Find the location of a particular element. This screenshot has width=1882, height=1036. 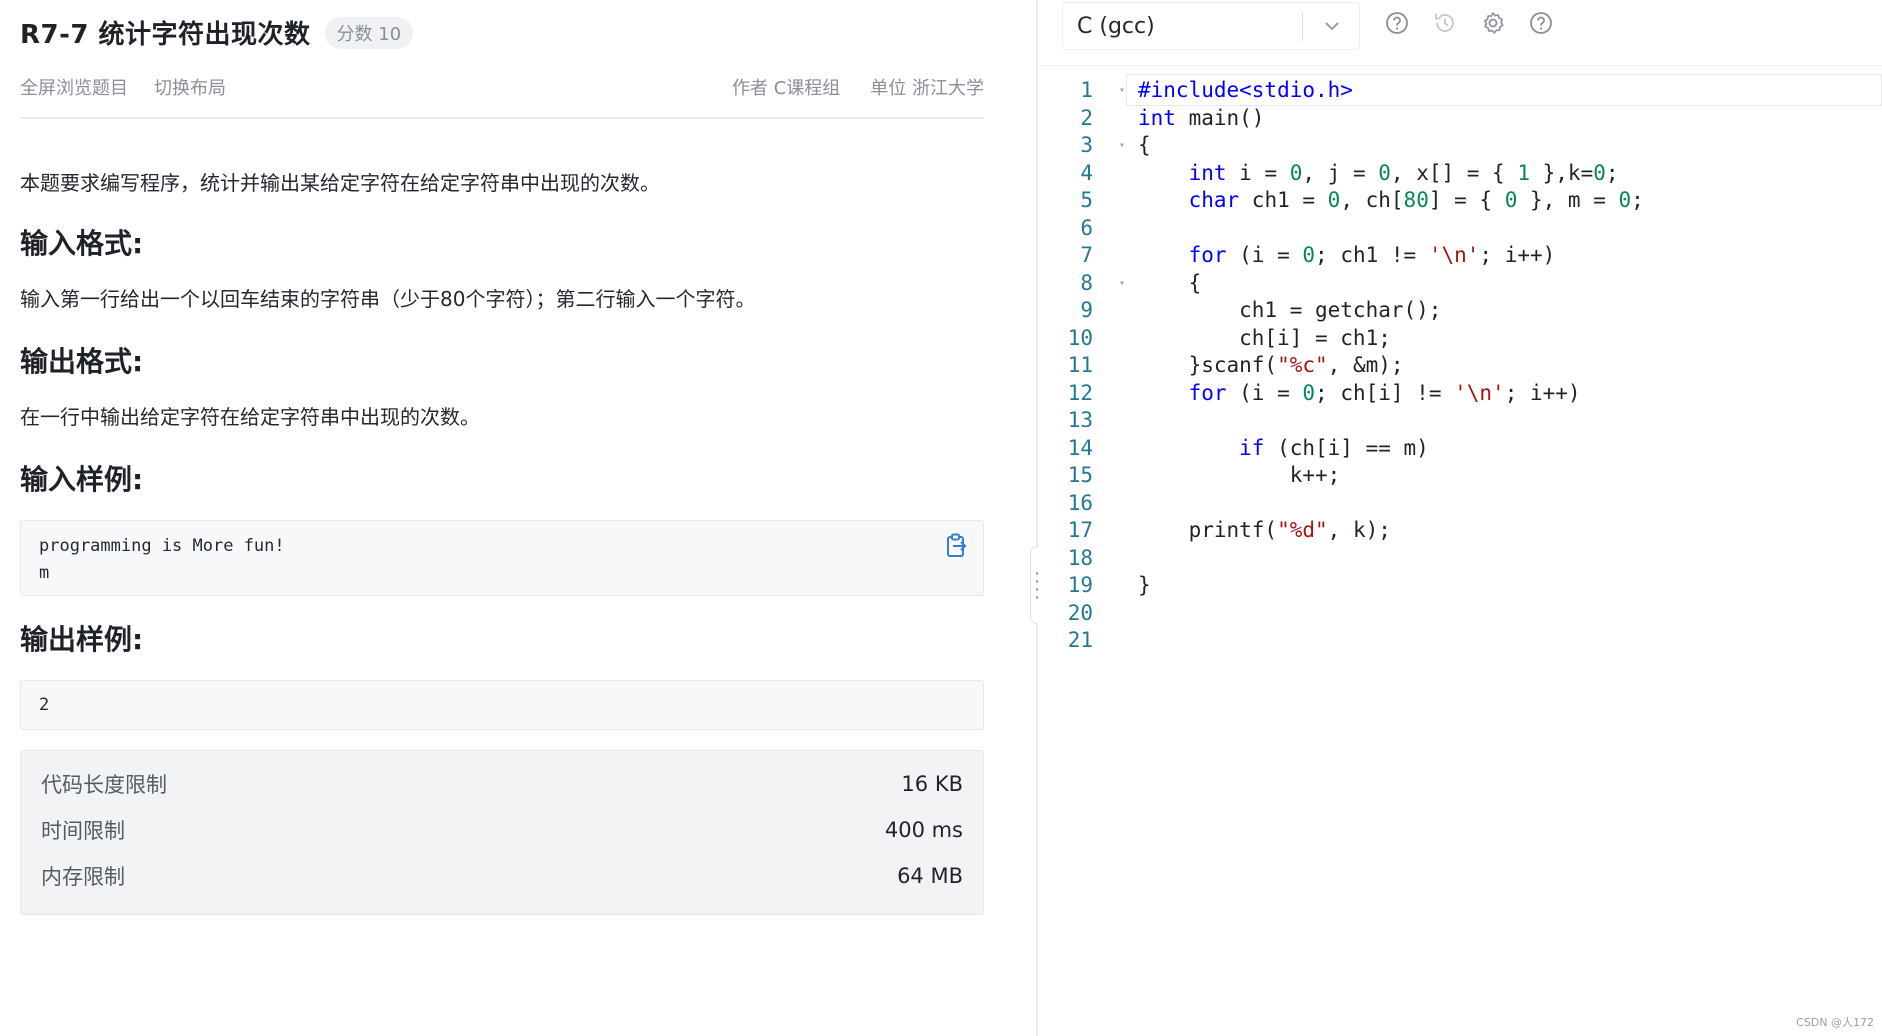

limit-value: 16 KB is located at coordinates (932, 784).